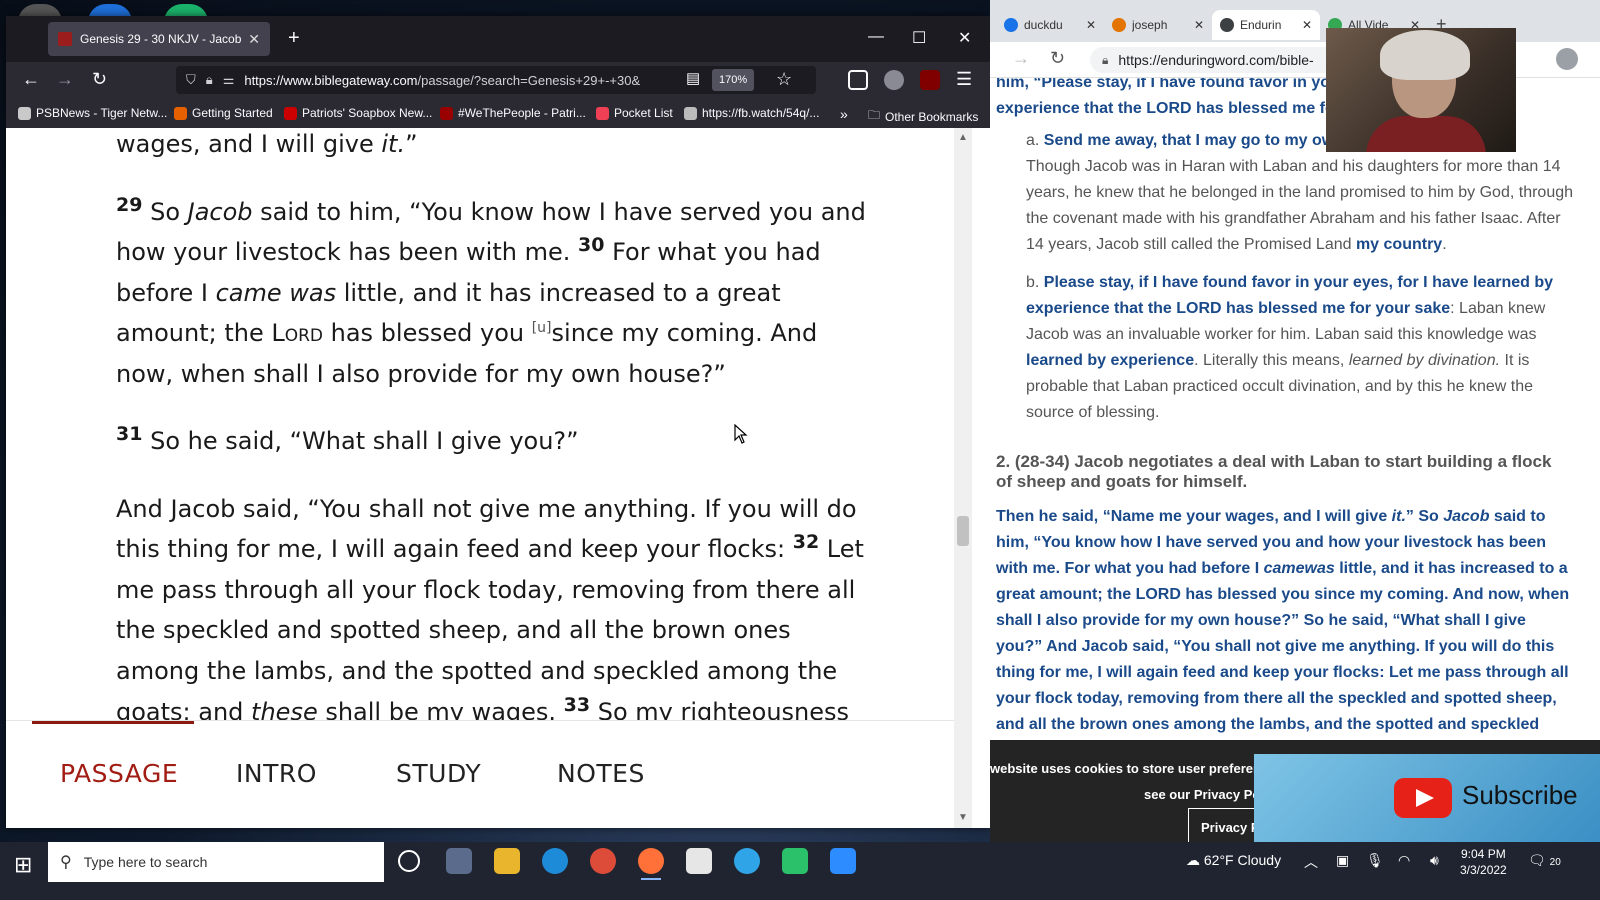  What do you see at coordinates (209, 80) in the screenshot?
I see `lock-icon: 🔒︎` at bounding box center [209, 80].